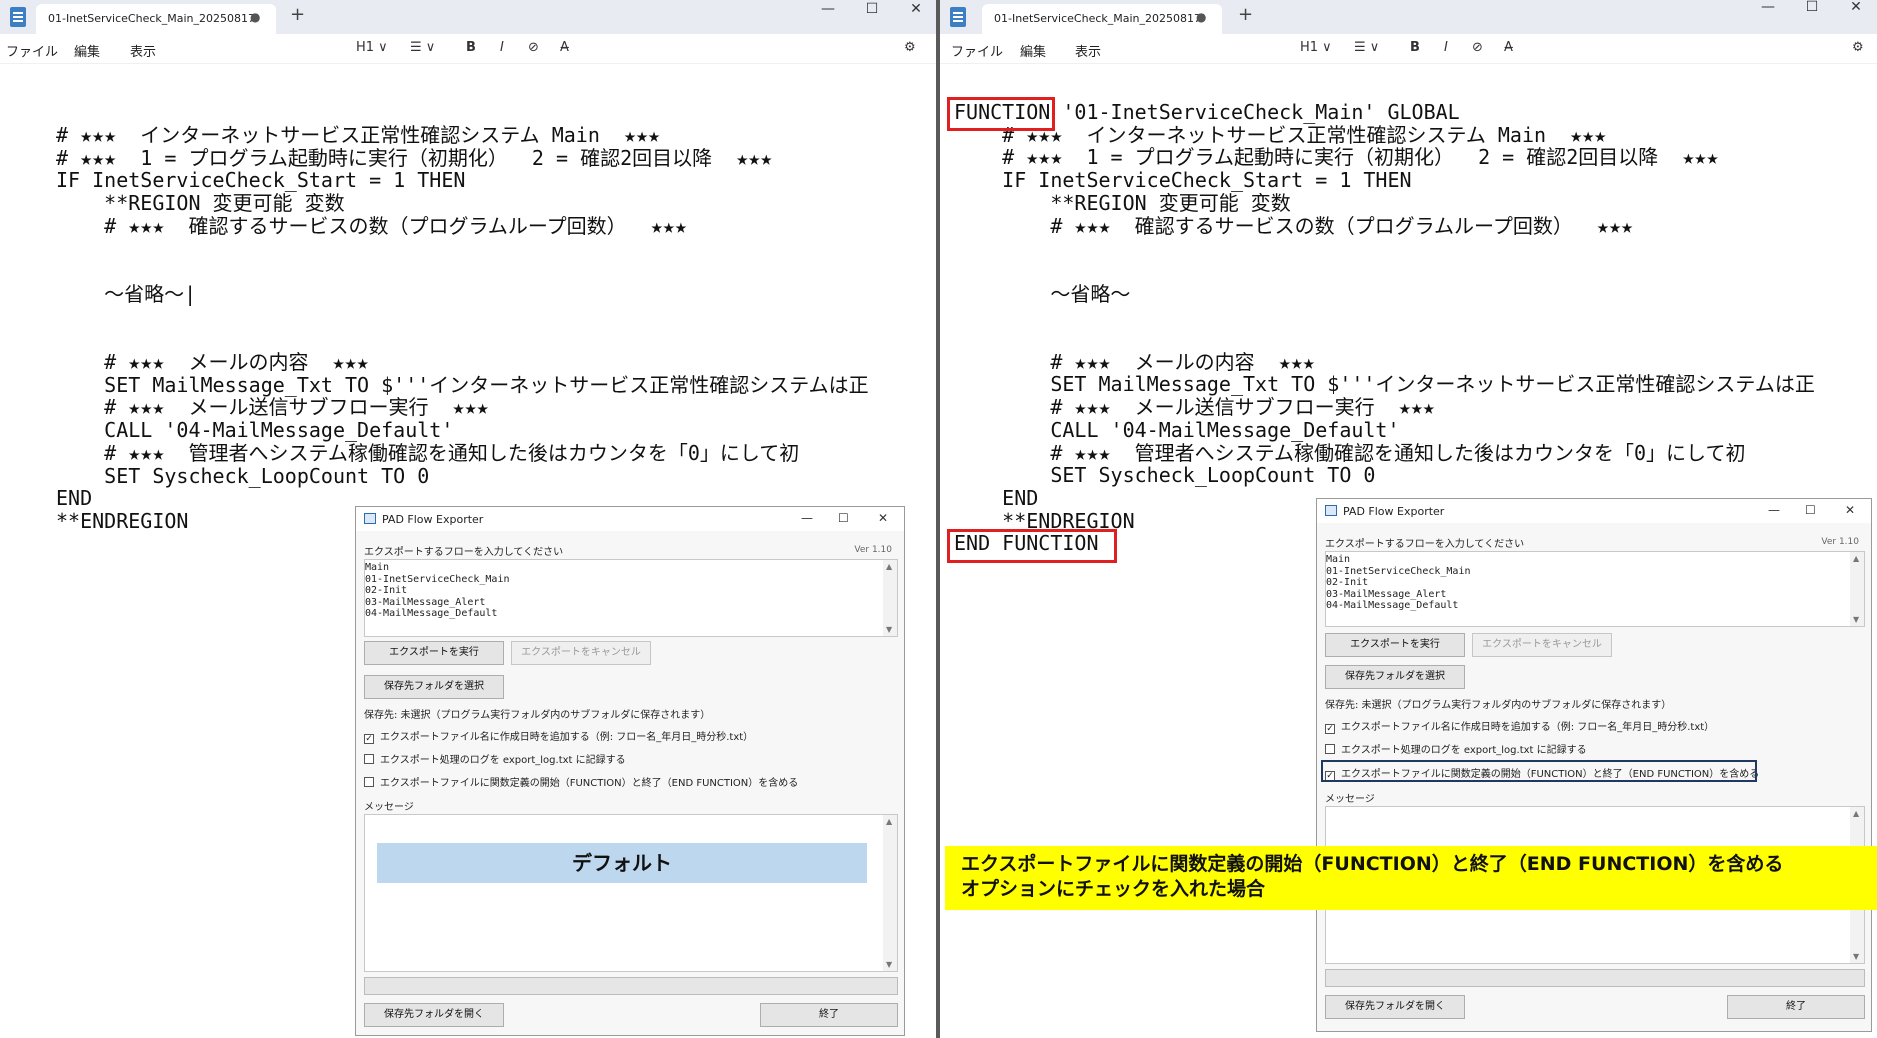 The height and width of the screenshot is (1038, 1877). What do you see at coordinates (1032, 546) in the screenshot?
I see `end-function-red-highlight` at bounding box center [1032, 546].